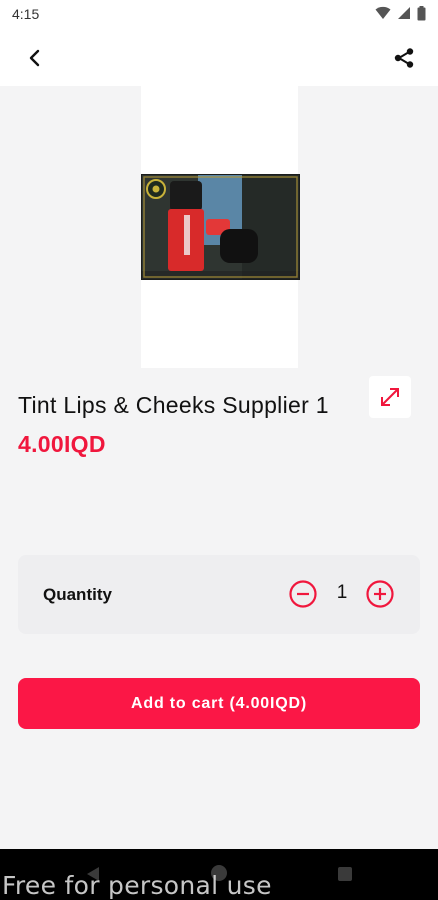  I want to click on expand-image-button, so click(390, 397).